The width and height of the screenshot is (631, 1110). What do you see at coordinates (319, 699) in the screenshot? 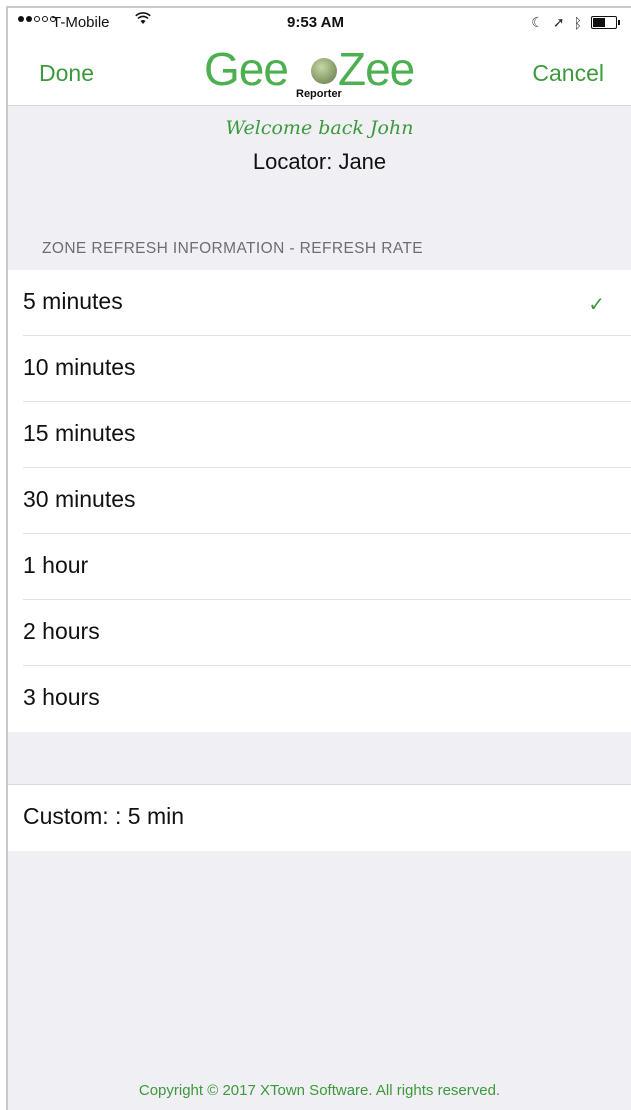
I see `refresh-option-3-hours: 3 hours` at bounding box center [319, 699].